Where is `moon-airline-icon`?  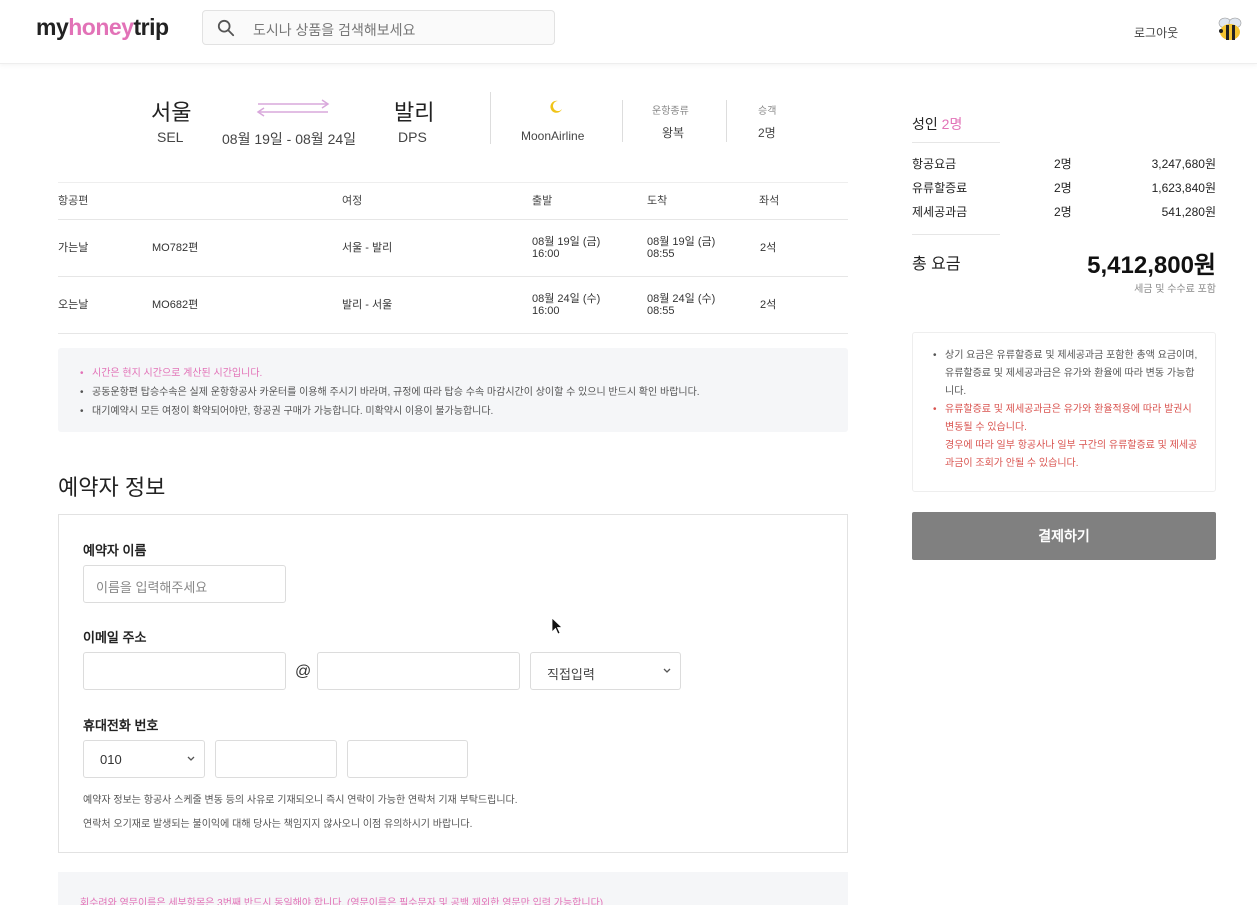
moon-airline-icon is located at coordinates (556, 106).